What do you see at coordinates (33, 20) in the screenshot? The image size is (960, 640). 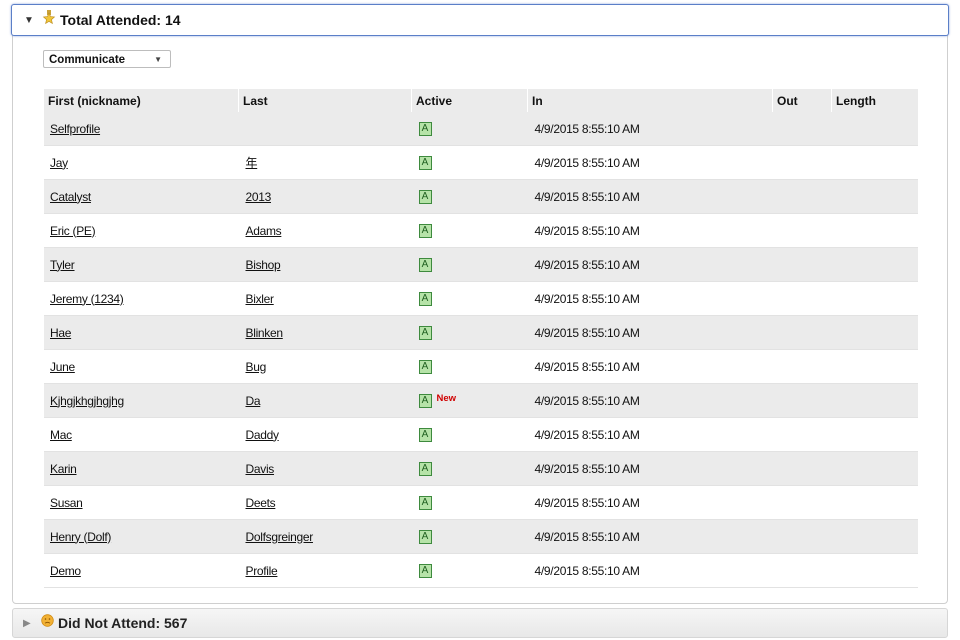 I see `collapse-caret-icon: ▼` at bounding box center [33, 20].